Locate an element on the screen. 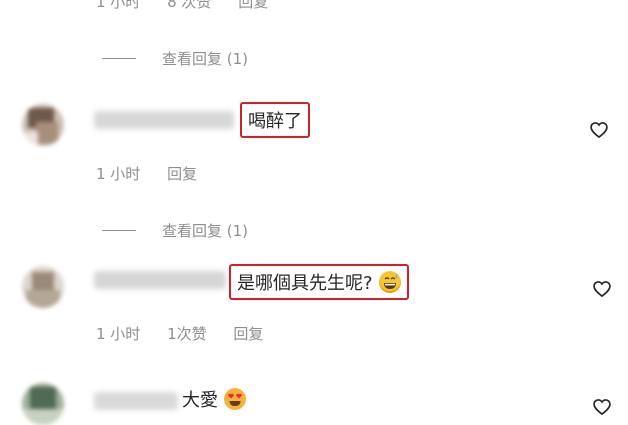  comment-meta-2: 1 小时 1次赞 回复 is located at coordinates (190, 333).